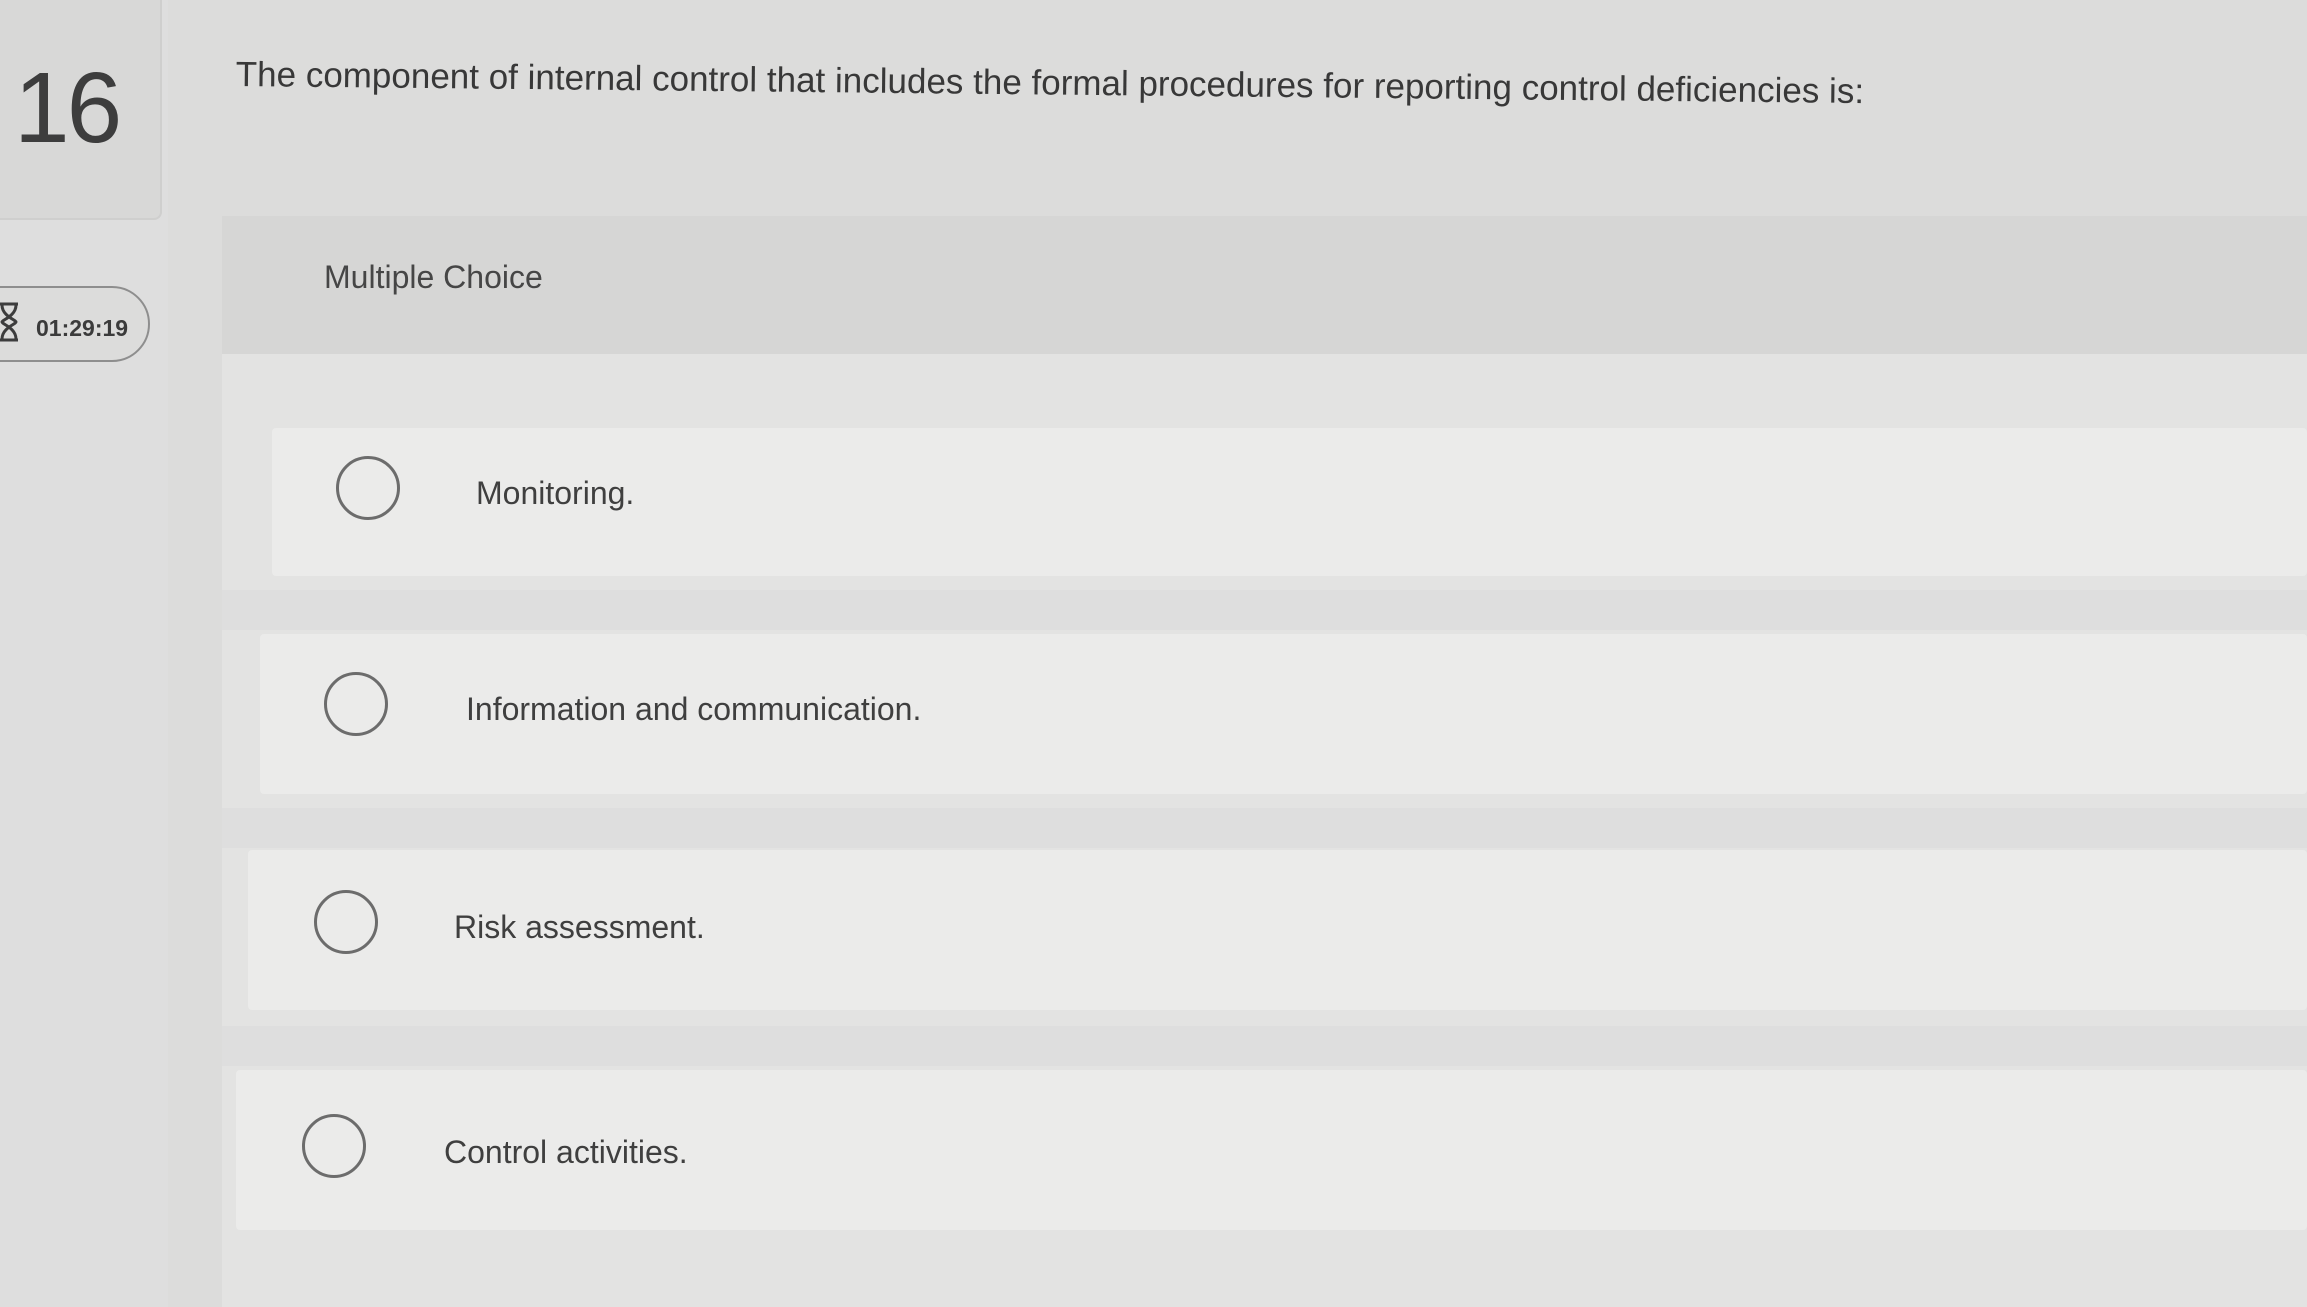 The image size is (2307, 1307). I want to click on choice-option: Monitoring., so click(1289, 502).